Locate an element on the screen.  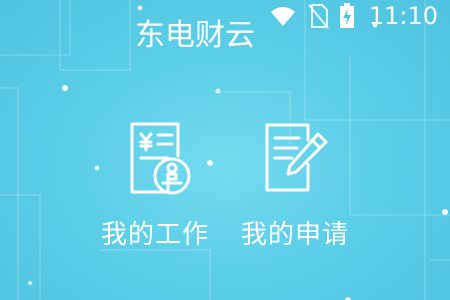
my-work-label: 我的工作 is located at coordinates (154, 235).